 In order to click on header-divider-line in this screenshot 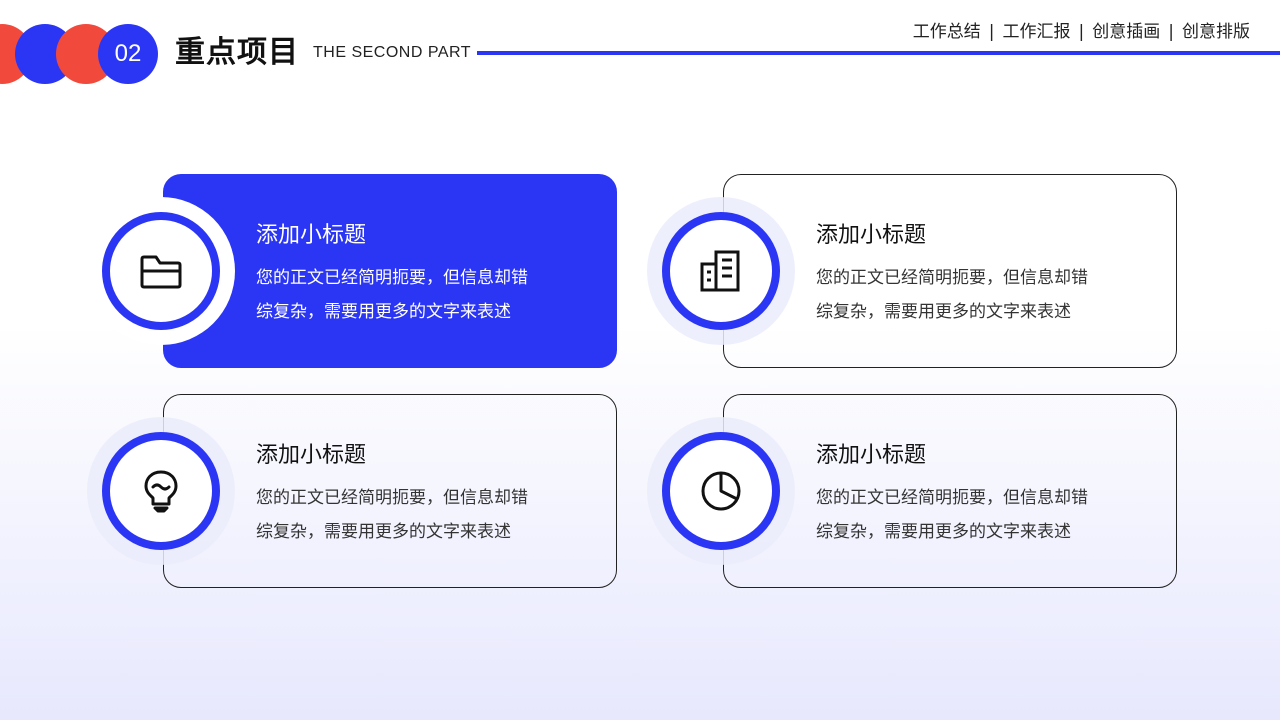, I will do `click(878, 53)`.